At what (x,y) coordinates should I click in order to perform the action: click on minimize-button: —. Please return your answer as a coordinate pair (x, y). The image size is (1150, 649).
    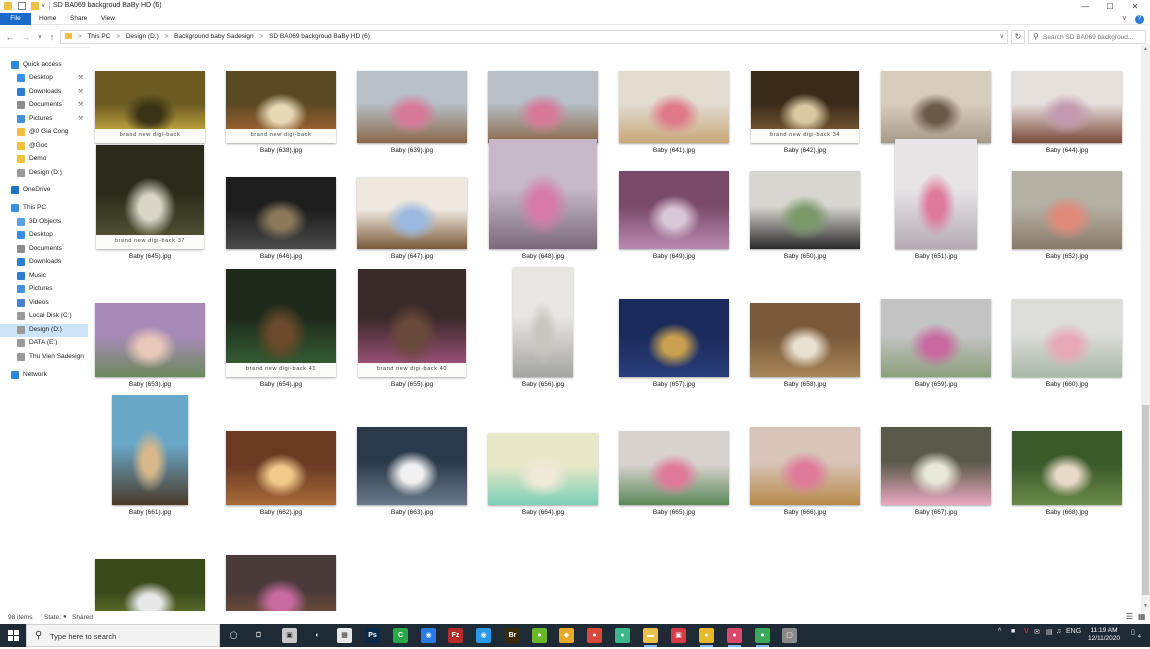
    Looking at the image, I should click on (1085, 6).